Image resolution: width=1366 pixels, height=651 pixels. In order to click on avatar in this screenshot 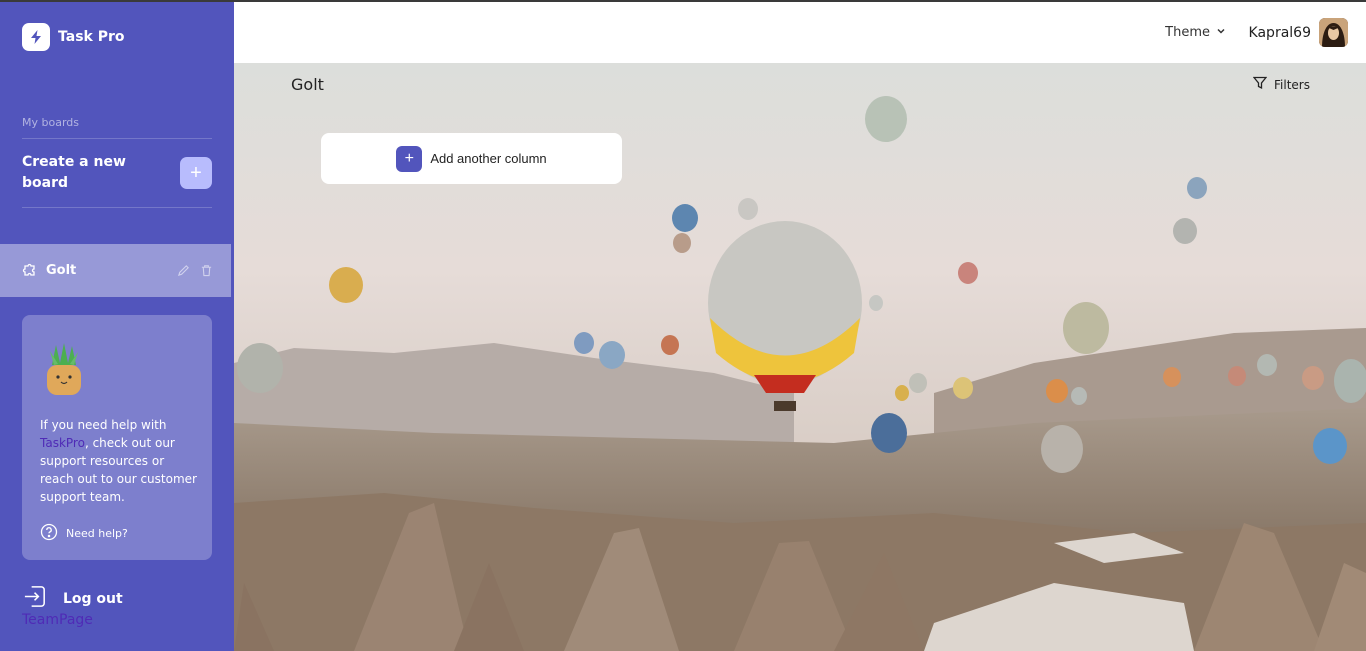, I will do `click(1333, 32)`.